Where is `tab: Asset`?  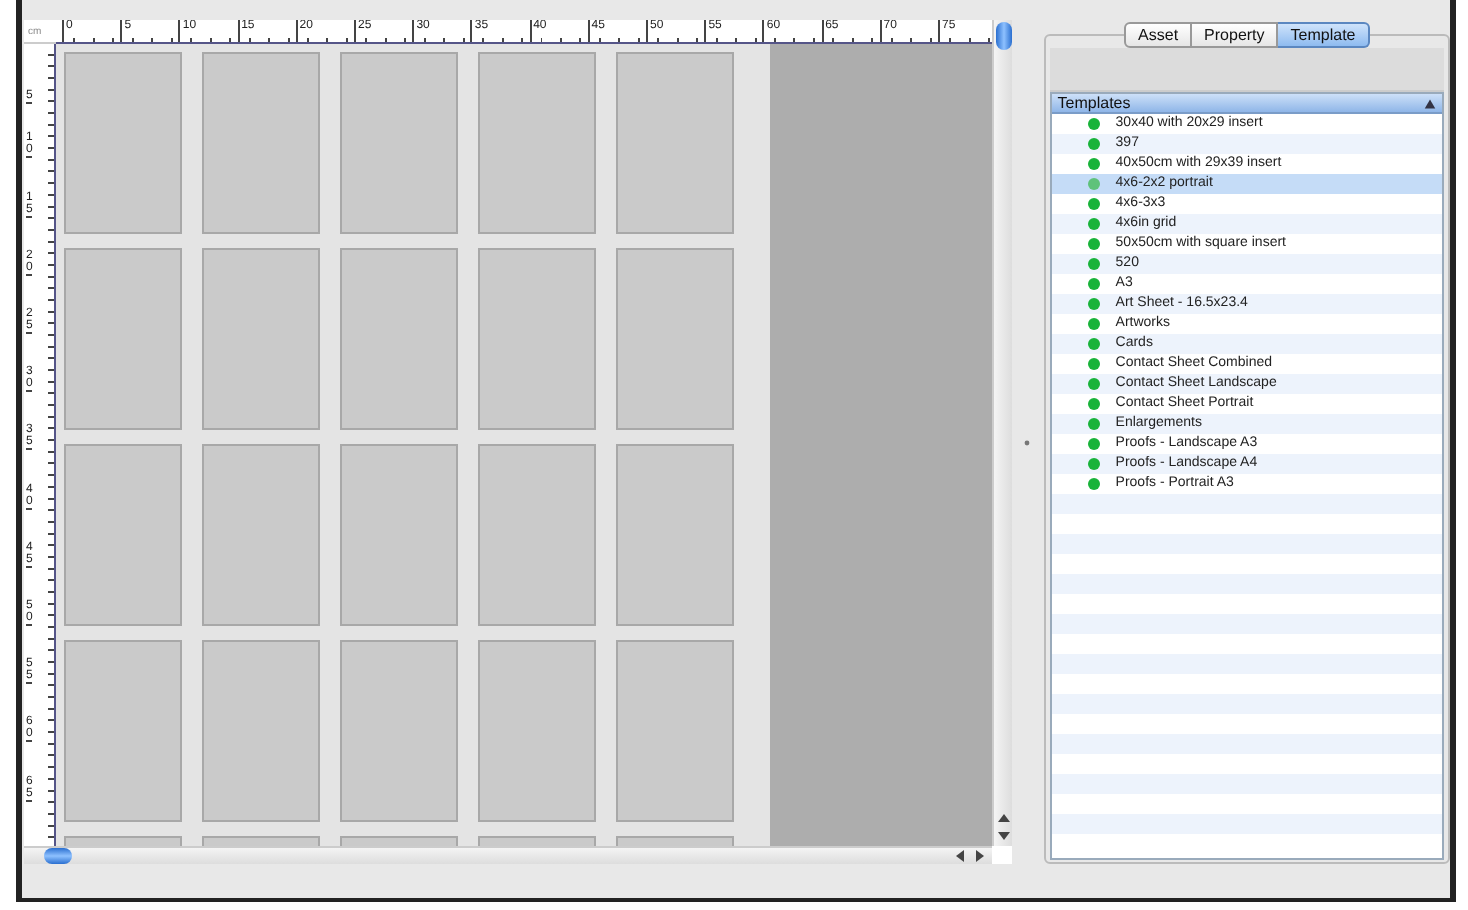 tab: Asset is located at coordinates (1158, 35).